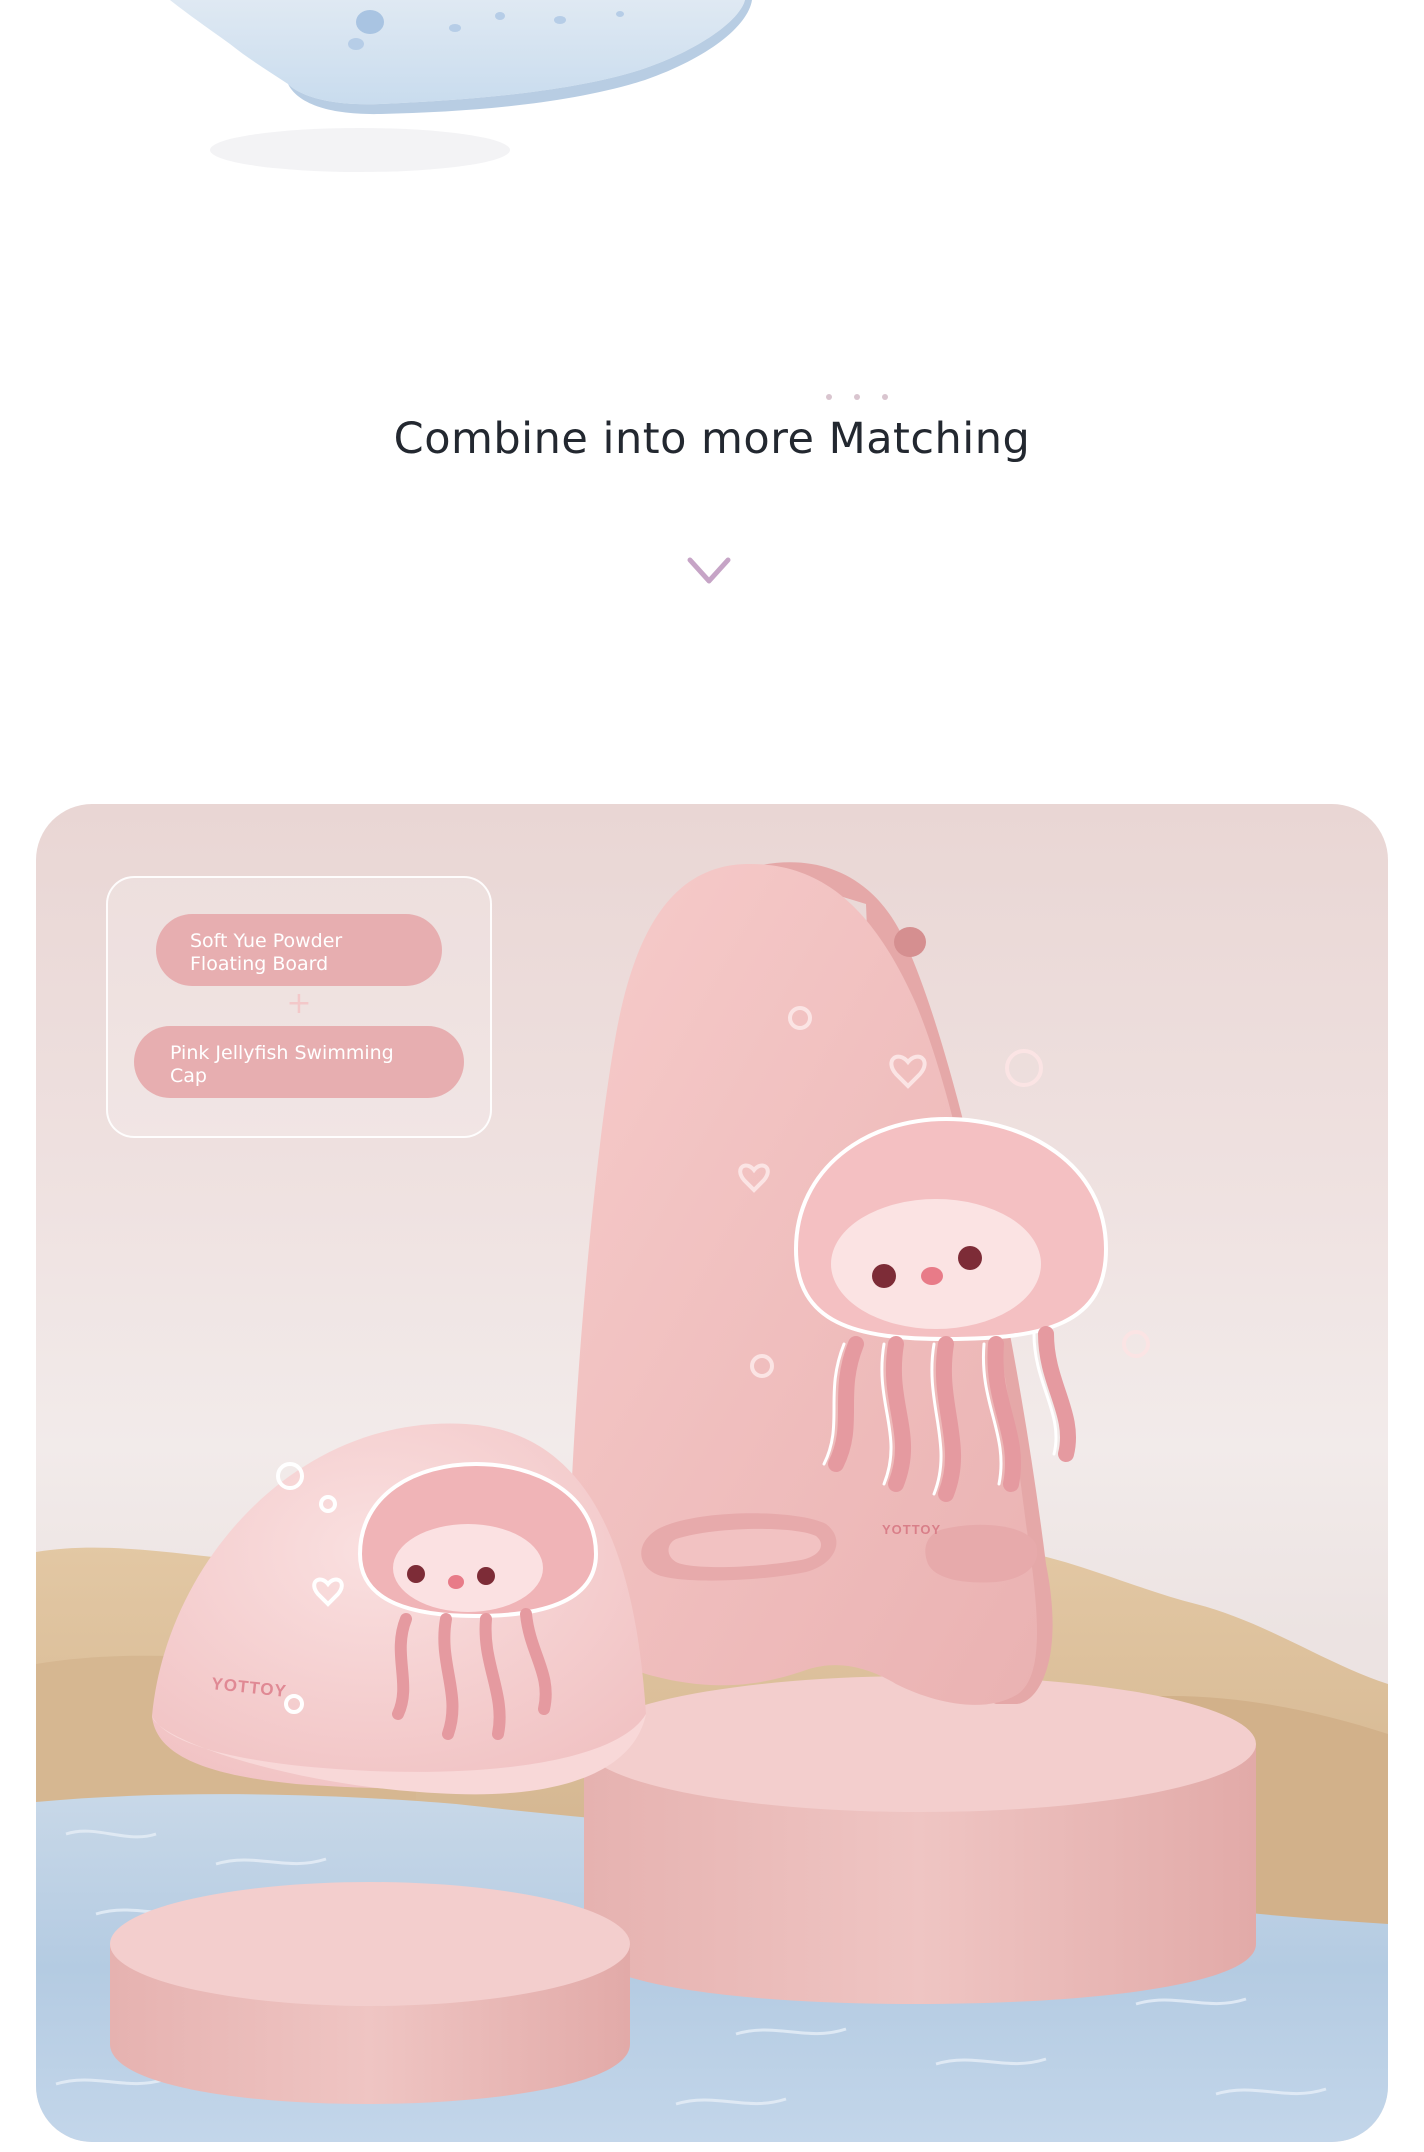  I want to click on combo-item-floating-board: Soft Yue Powder Floating Board, so click(299, 950).